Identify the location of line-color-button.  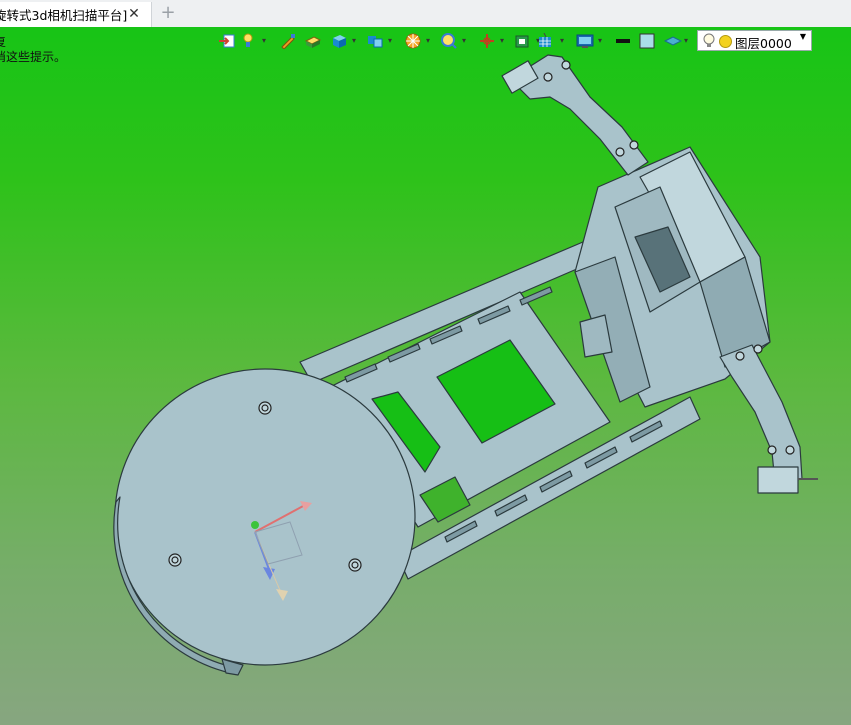
(623, 41).